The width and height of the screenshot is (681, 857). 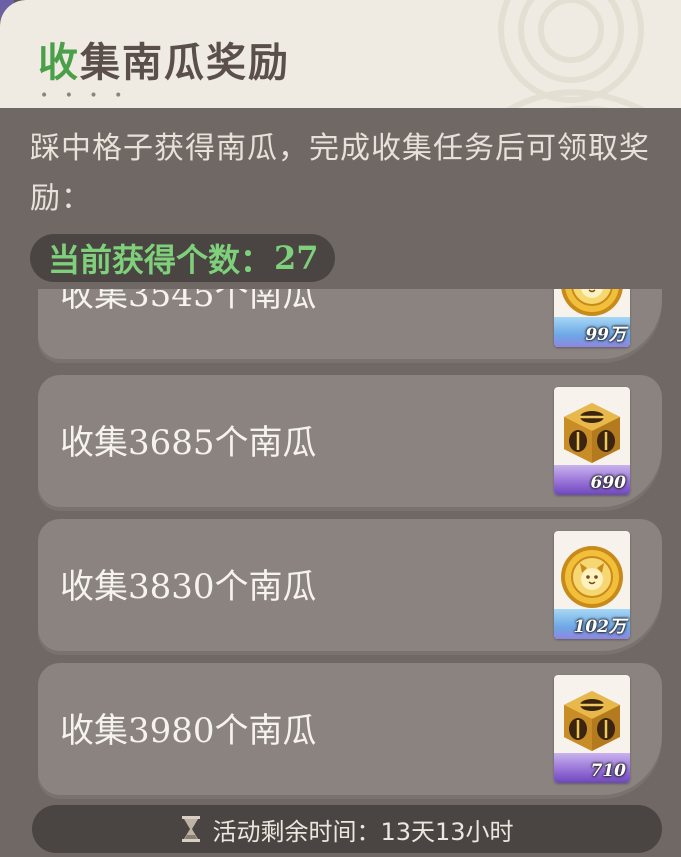 I want to click on title-dots: • • • •, so click(x=84, y=96).